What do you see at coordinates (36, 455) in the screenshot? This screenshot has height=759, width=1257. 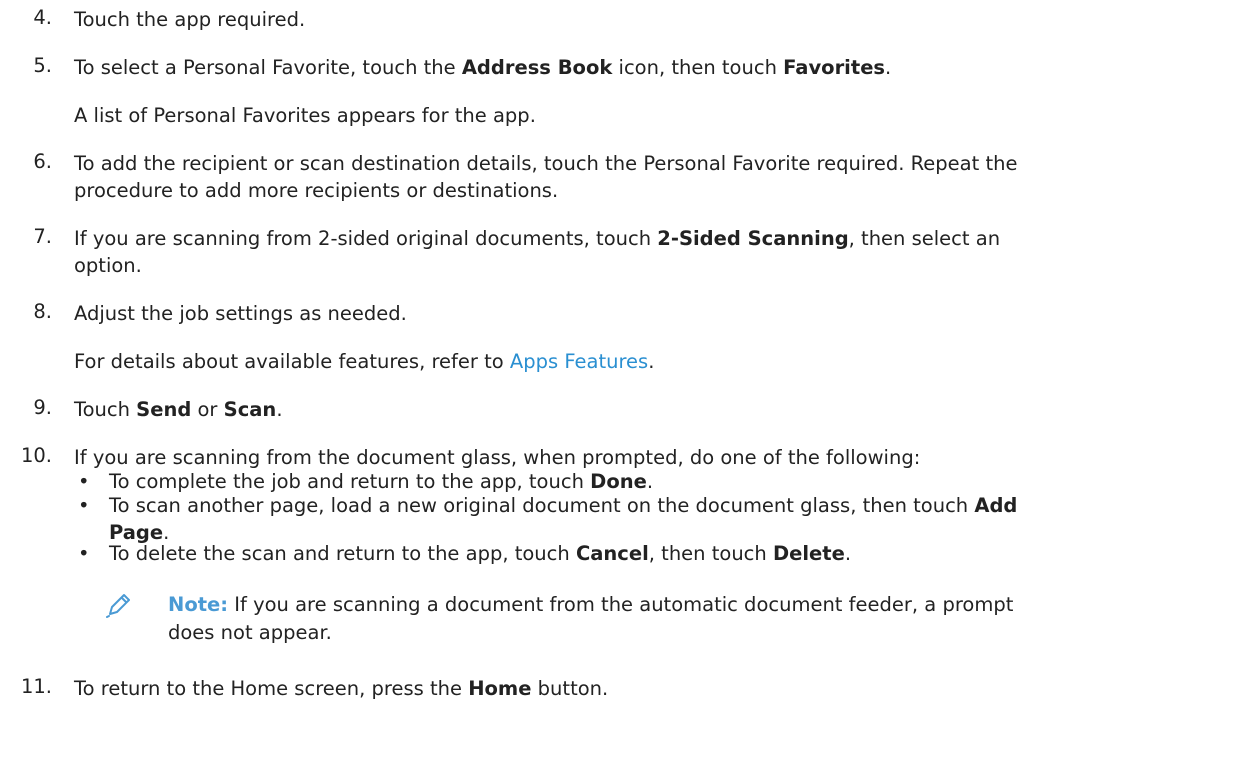 I see `step-number: 10.` at bounding box center [36, 455].